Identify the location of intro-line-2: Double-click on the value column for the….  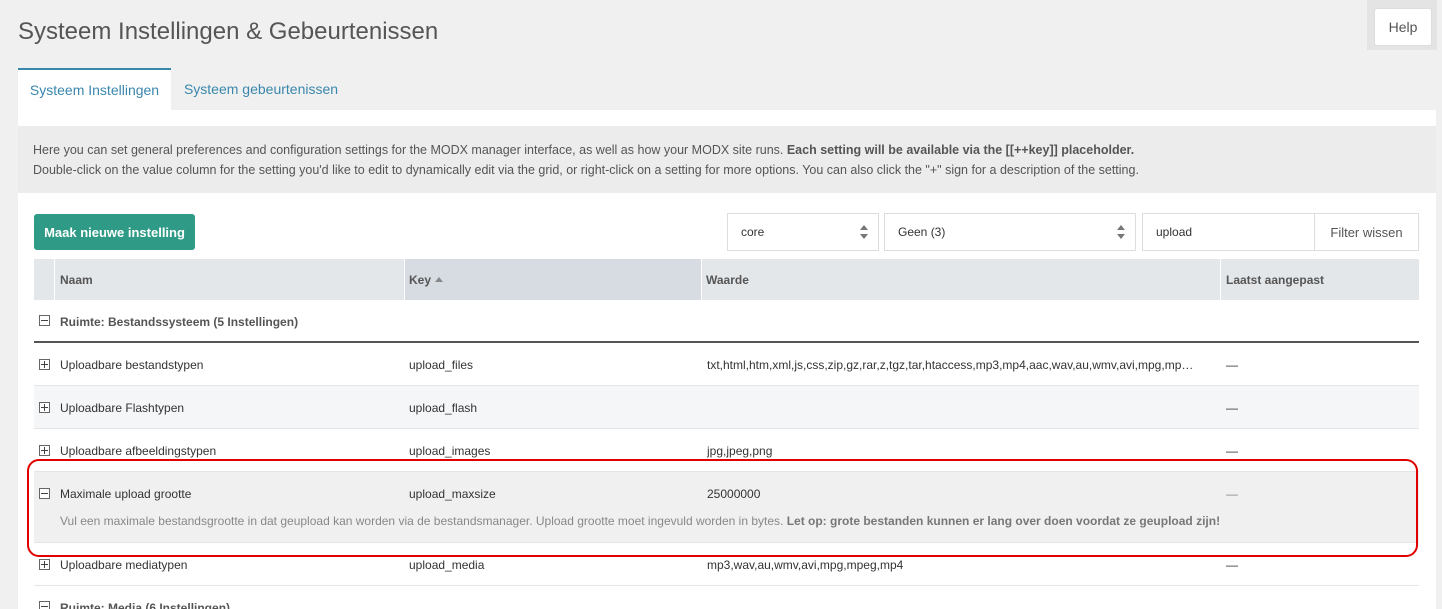
(586, 170).